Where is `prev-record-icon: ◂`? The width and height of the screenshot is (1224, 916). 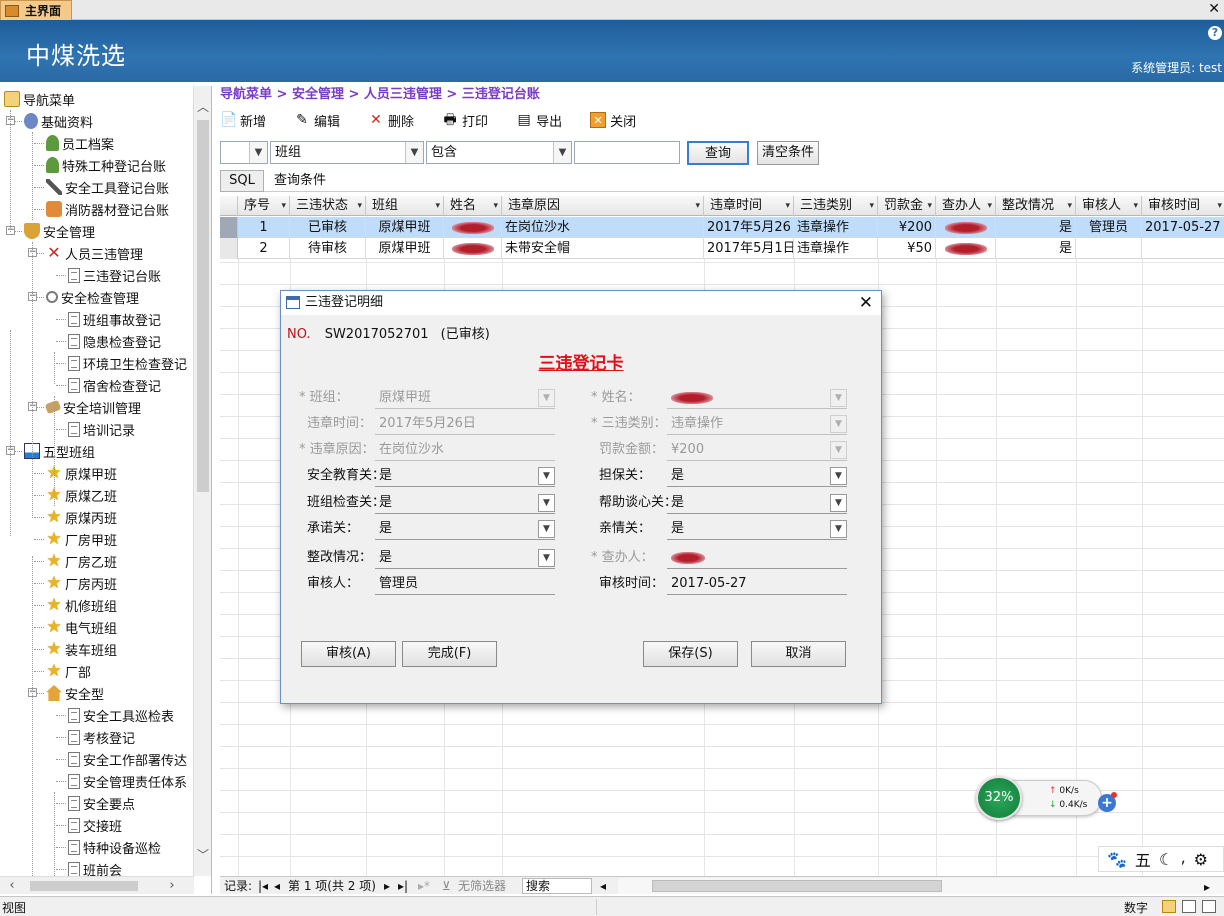
prev-record-icon: ◂ is located at coordinates (277, 886).